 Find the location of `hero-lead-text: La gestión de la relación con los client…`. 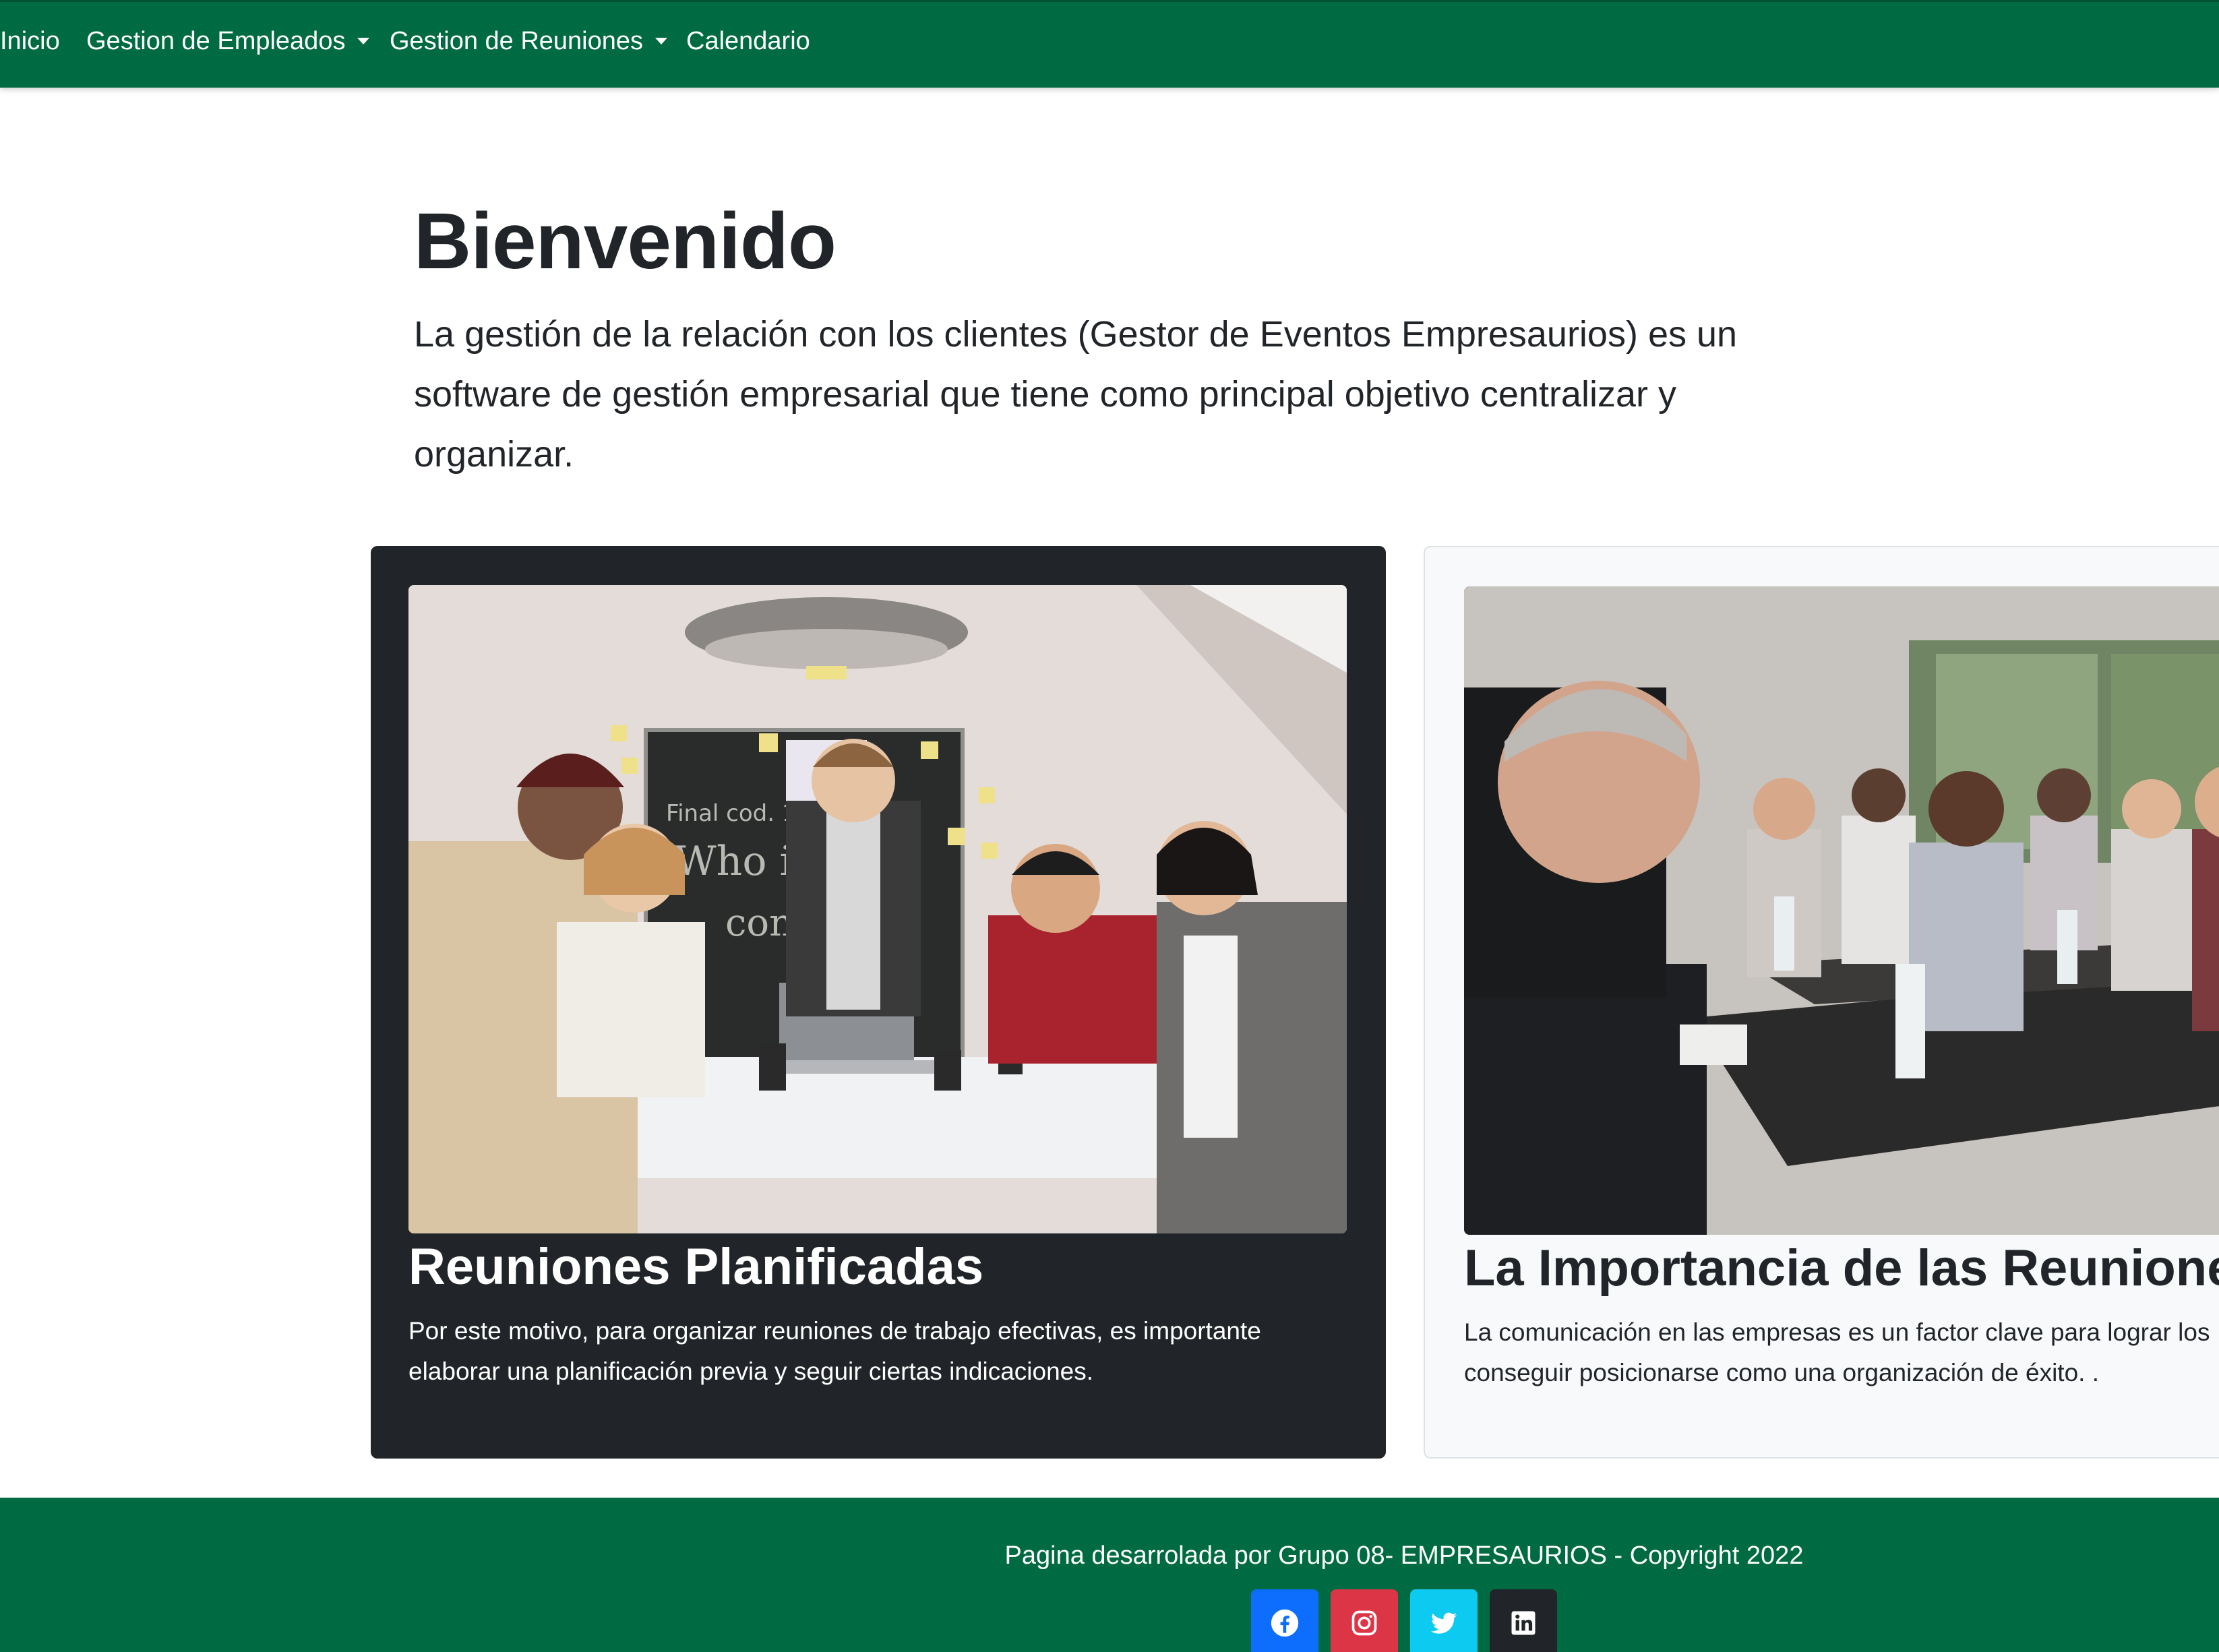

hero-lead-text: La gestión de la relación con los client… is located at coordinates (1076, 395).